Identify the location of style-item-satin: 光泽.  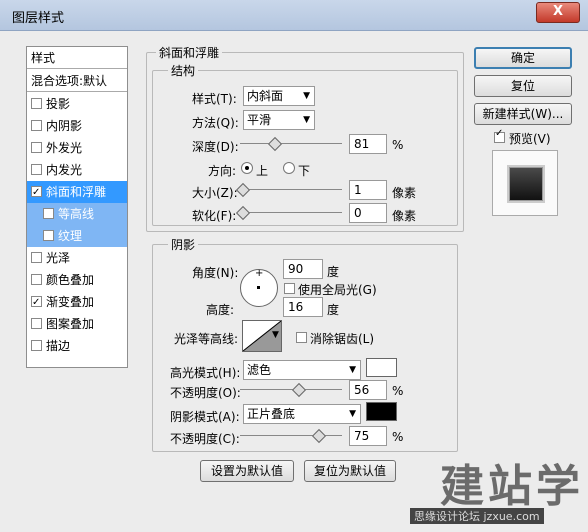
(77, 258).